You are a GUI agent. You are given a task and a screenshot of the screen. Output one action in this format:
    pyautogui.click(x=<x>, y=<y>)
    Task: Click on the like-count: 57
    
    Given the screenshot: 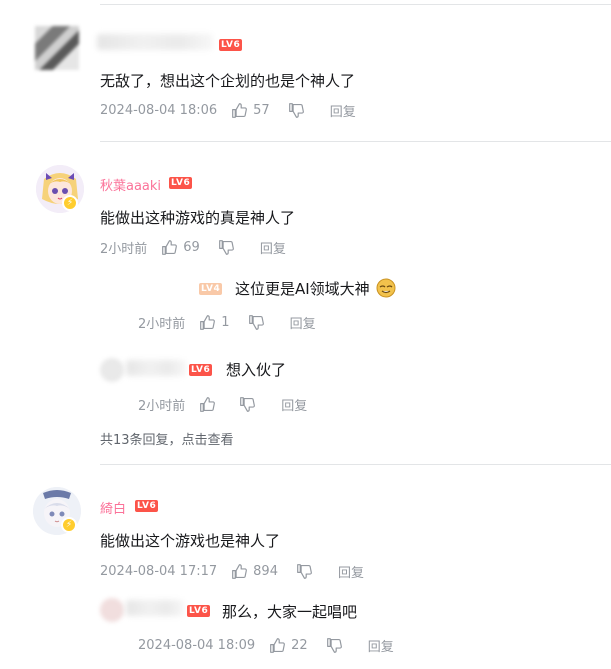 What is the action you would take?
    pyautogui.click(x=261, y=110)
    